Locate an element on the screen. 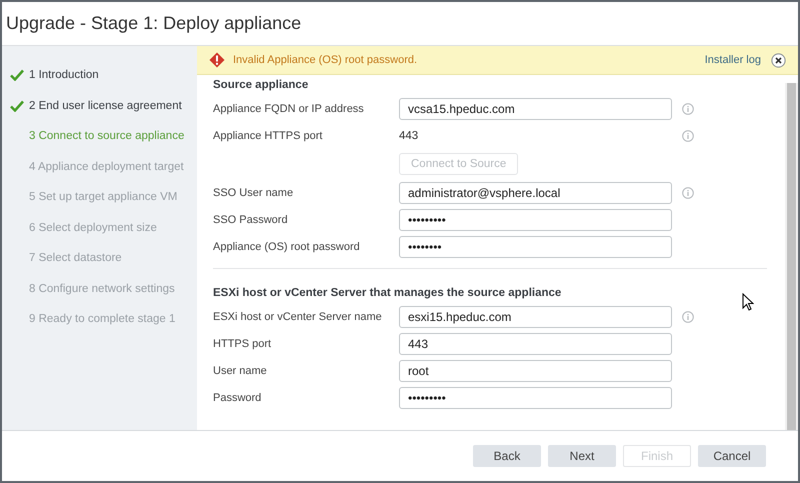 The height and width of the screenshot is (483, 800). field-label: Appliance (OS) root password is located at coordinates (287, 246).